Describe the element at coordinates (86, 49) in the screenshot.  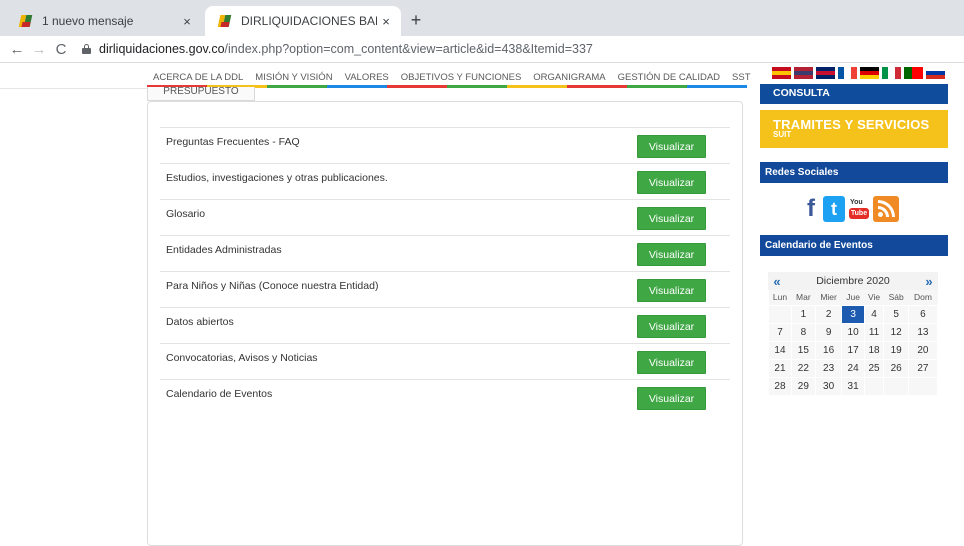
I see `lock-icon` at that location.